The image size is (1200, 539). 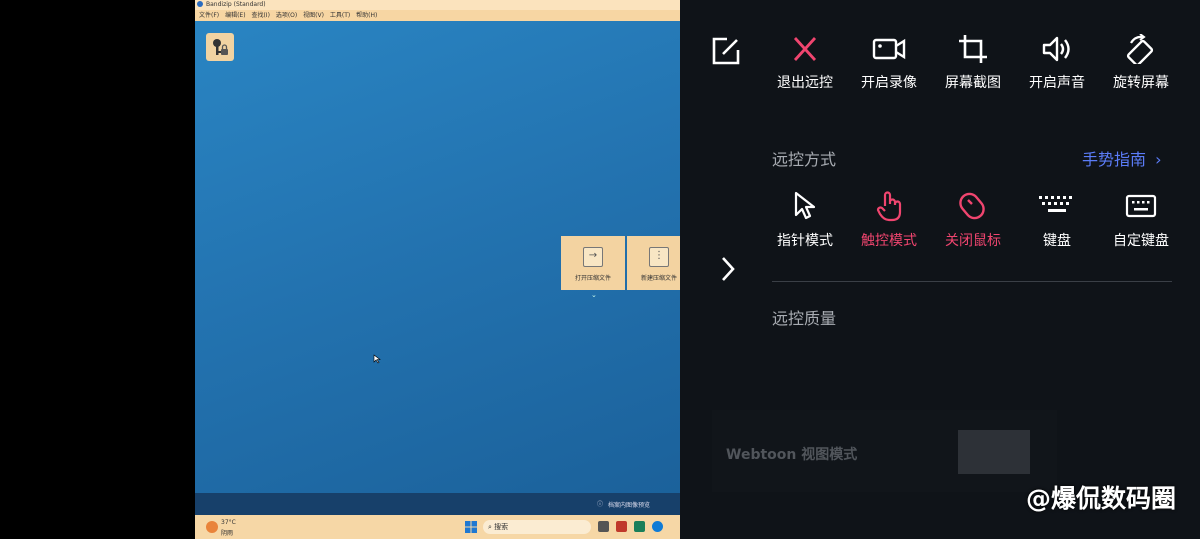 What do you see at coordinates (1141, 241) in the screenshot?
I see `custom-keyboard-label: 自定键盘` at bounding box center [1141, 241].